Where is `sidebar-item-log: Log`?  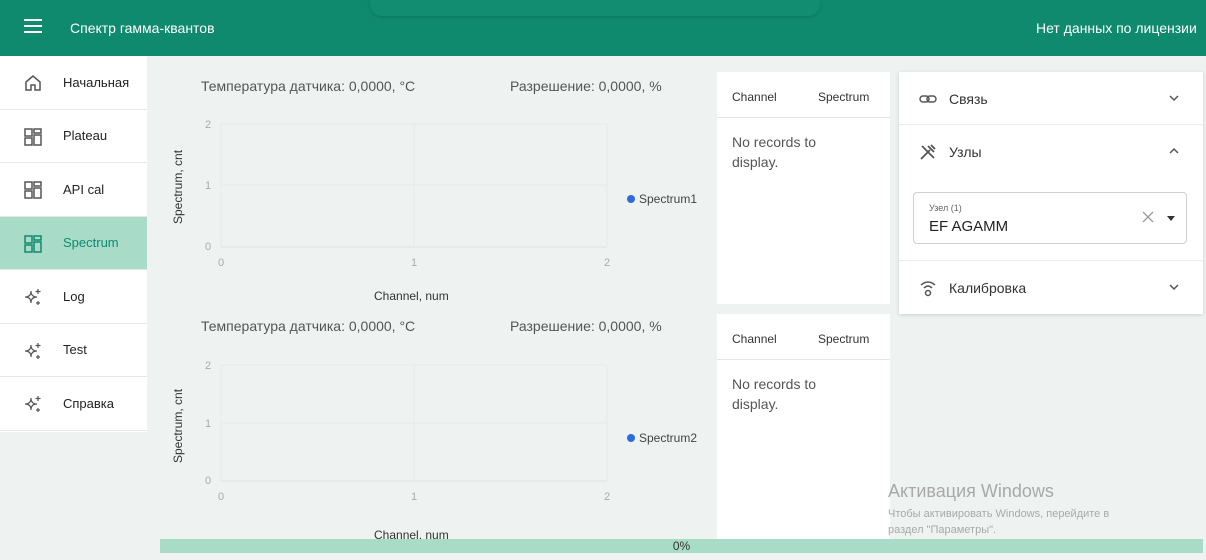
sidebar-item-log: Log is located at coordinates (73, 297).